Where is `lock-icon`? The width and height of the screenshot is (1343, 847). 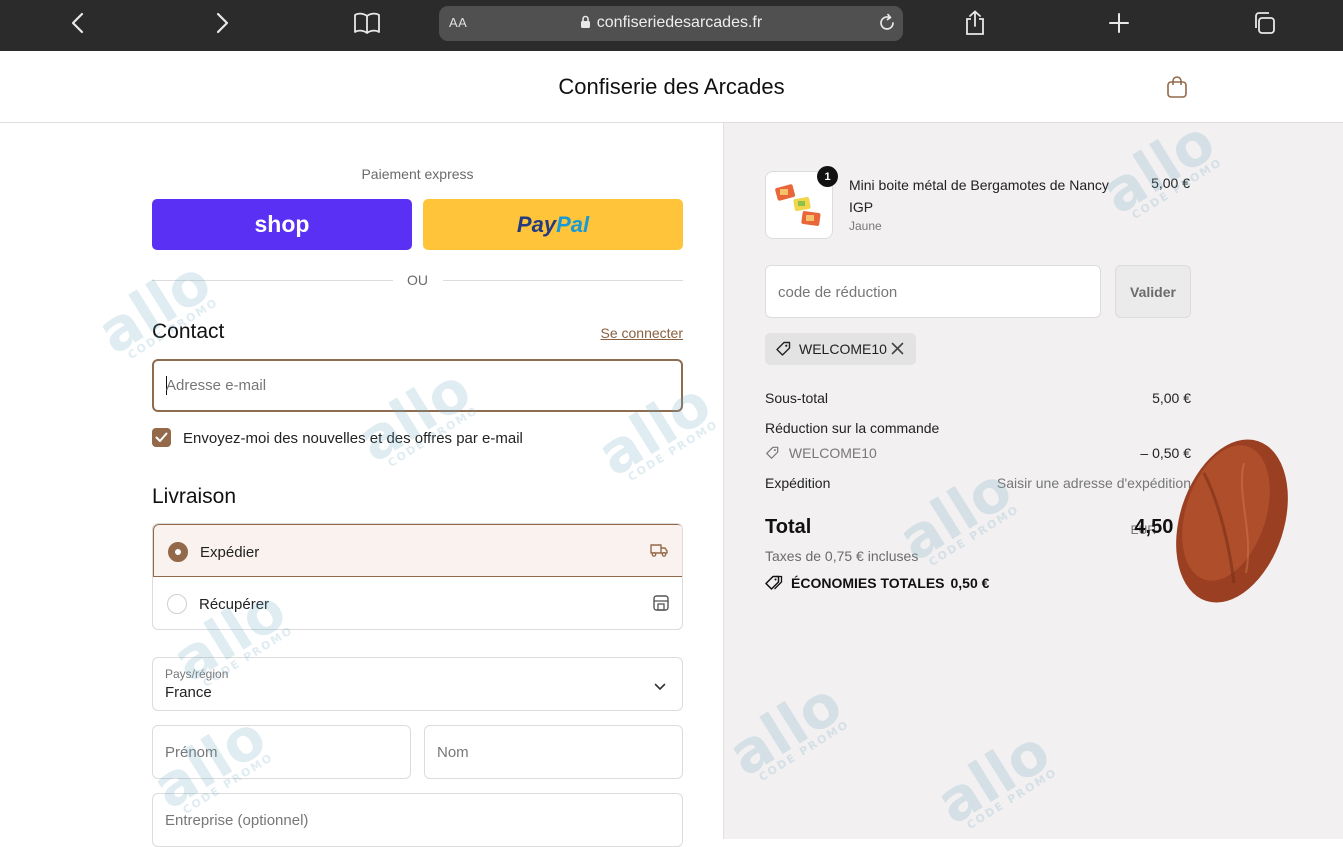
lock-icon is located at coordinates (585, 24).